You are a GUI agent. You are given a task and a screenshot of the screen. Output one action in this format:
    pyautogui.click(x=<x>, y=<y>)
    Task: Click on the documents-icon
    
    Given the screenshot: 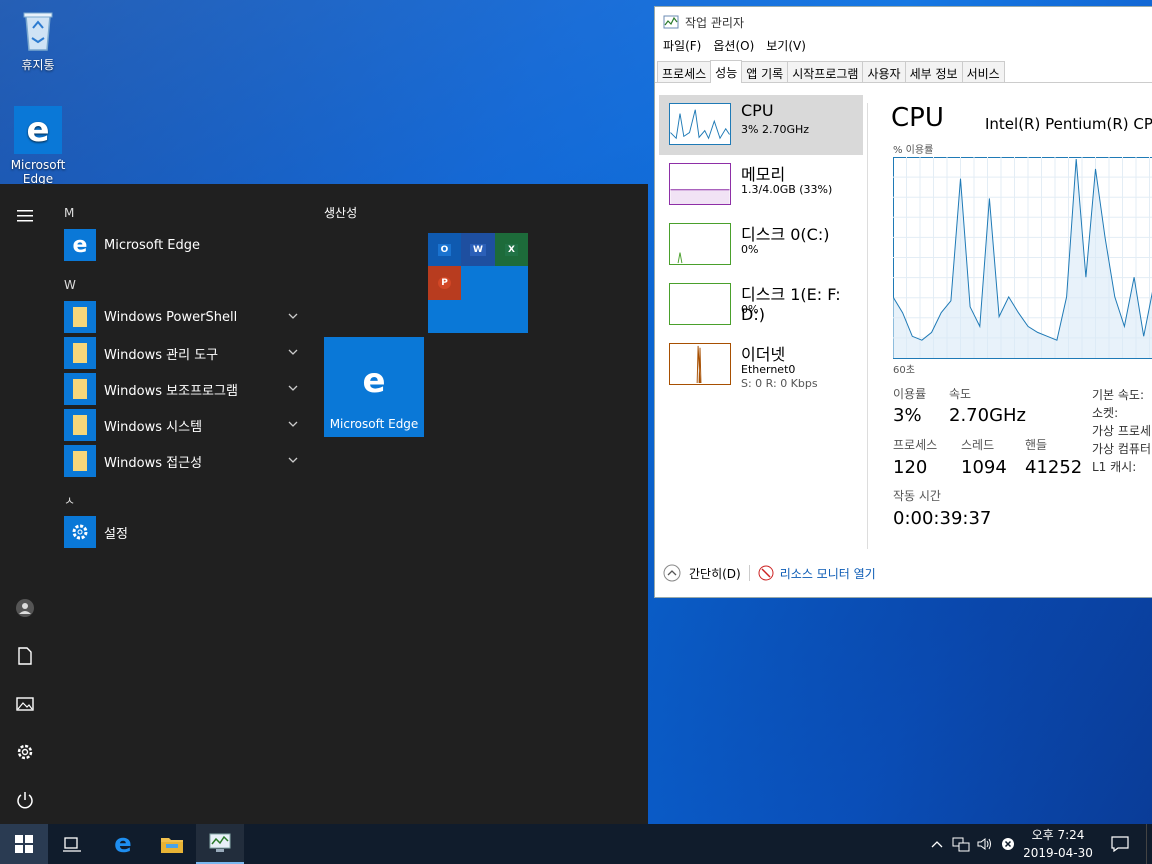 What is the action you would take?
    pyautogui.click(x=25, y=656)
    